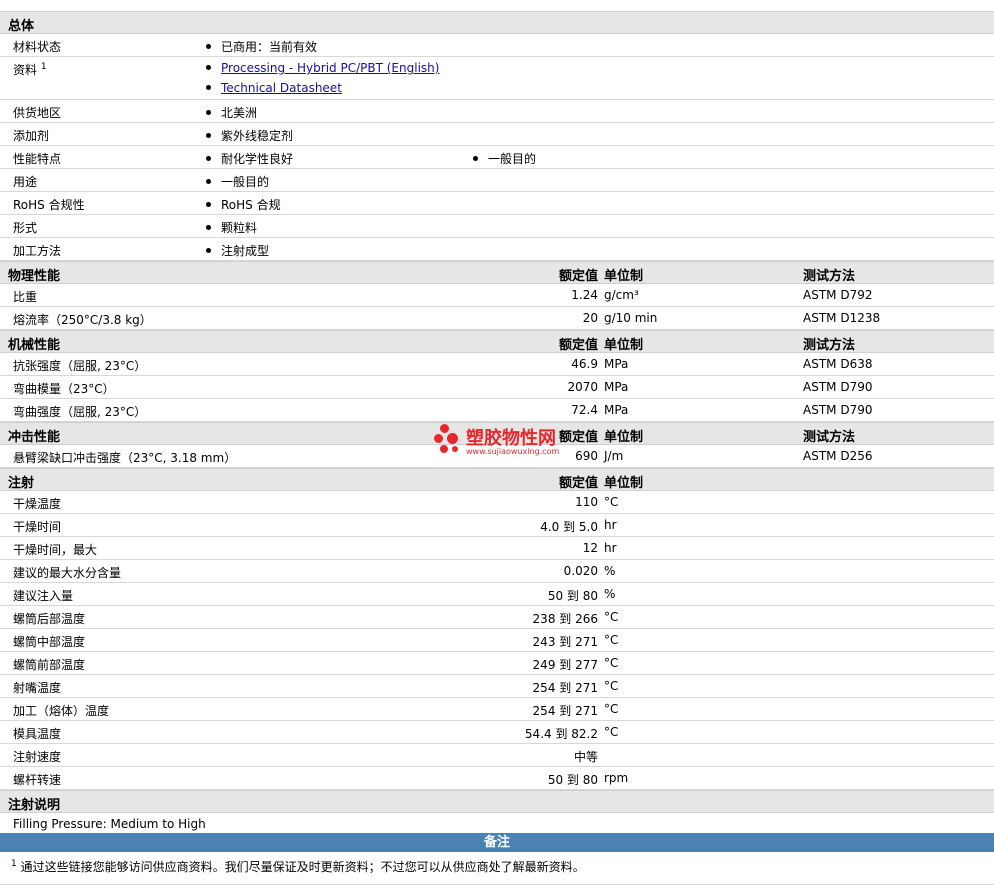 Image resolution: width=994 pixels, height=885 pixels. What do you see at coordinates (497, 203) in the screenshot?
I see `general-row-rohs: RoHS 合规性 RoHS 合规` at bounding box center [497, 203].